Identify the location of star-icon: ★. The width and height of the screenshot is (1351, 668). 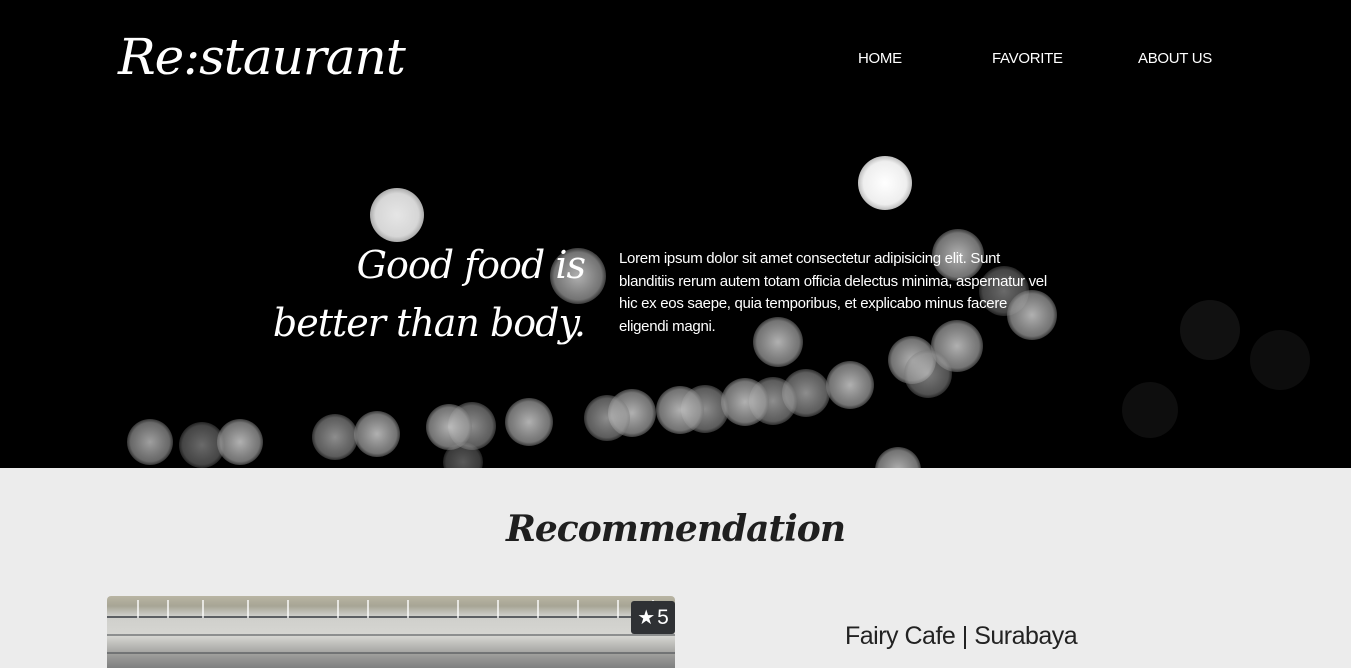
(646, 618).